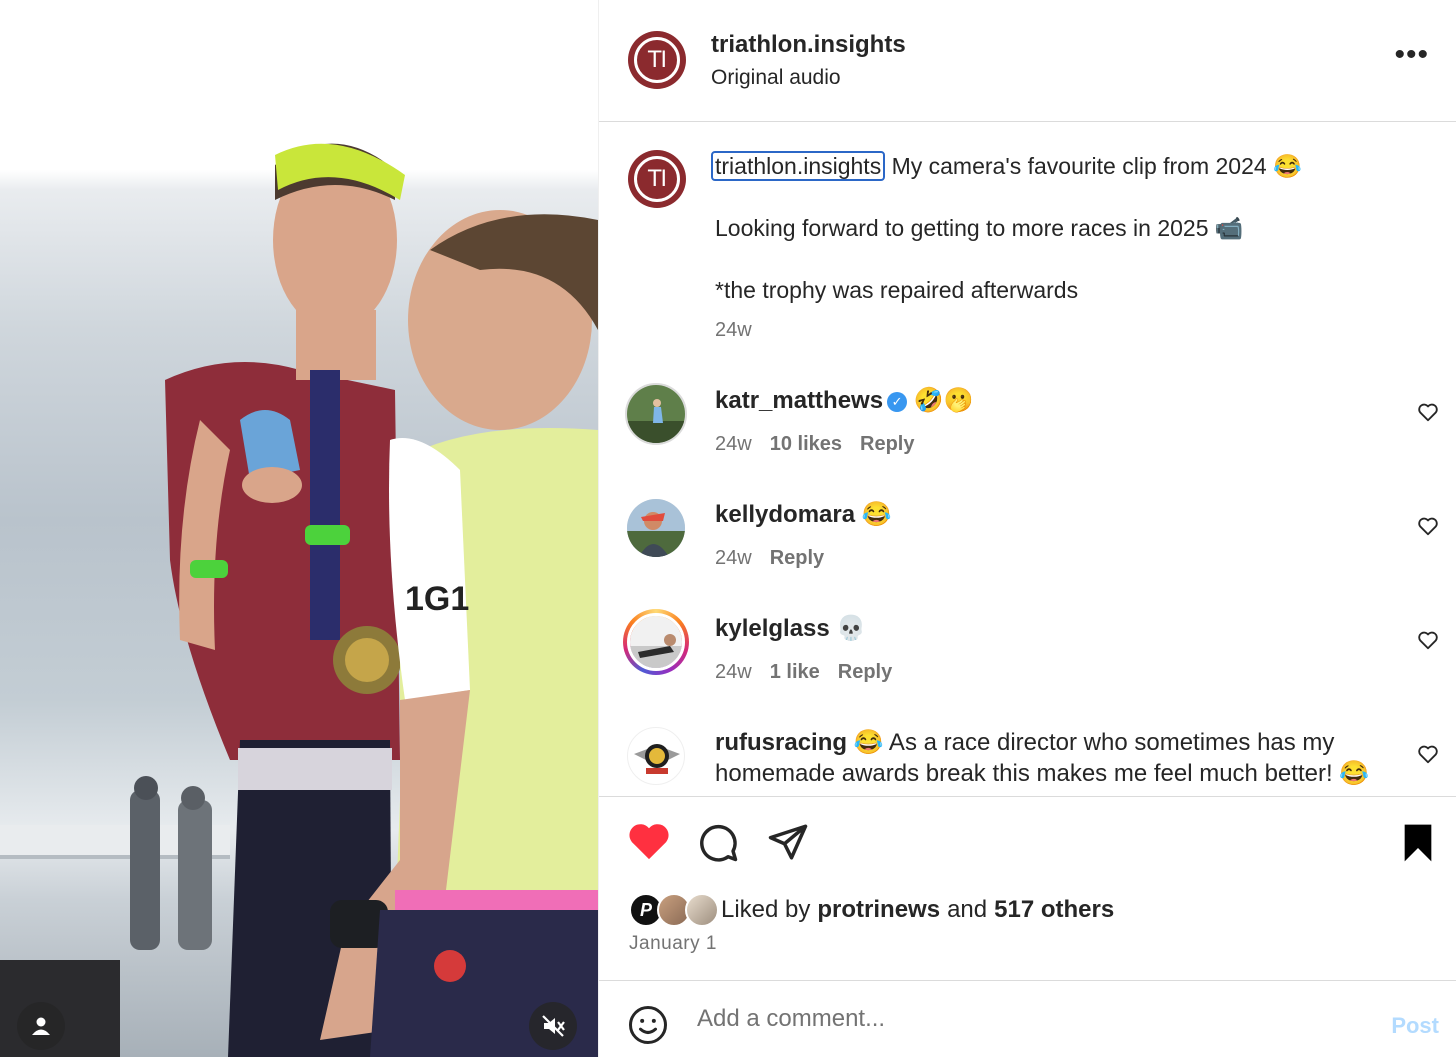 The width and height of the screenshot is (1456, 1057). I want to click on bookmark-filled-icon, so click(1418, 843).